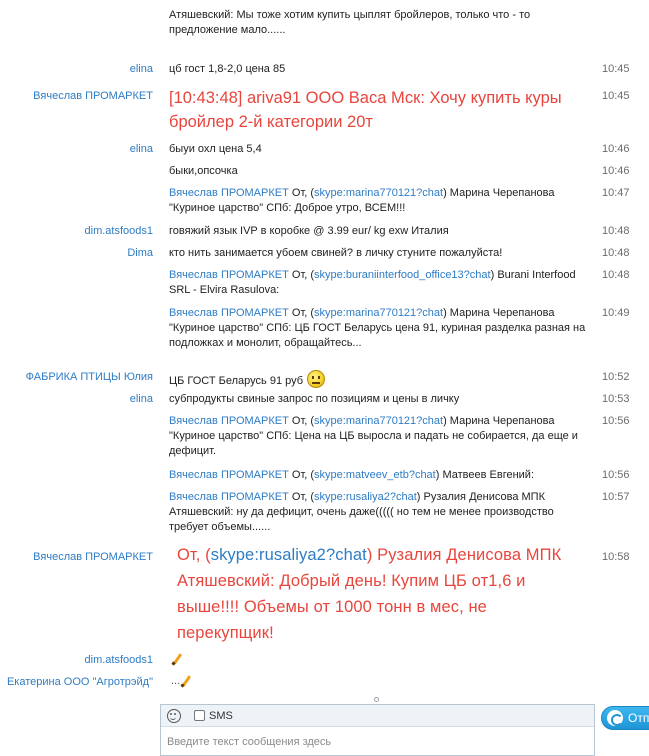  Describe the element at coordinates (616, 377) in the screenshot. I see `message-time: 10:52` at that location.